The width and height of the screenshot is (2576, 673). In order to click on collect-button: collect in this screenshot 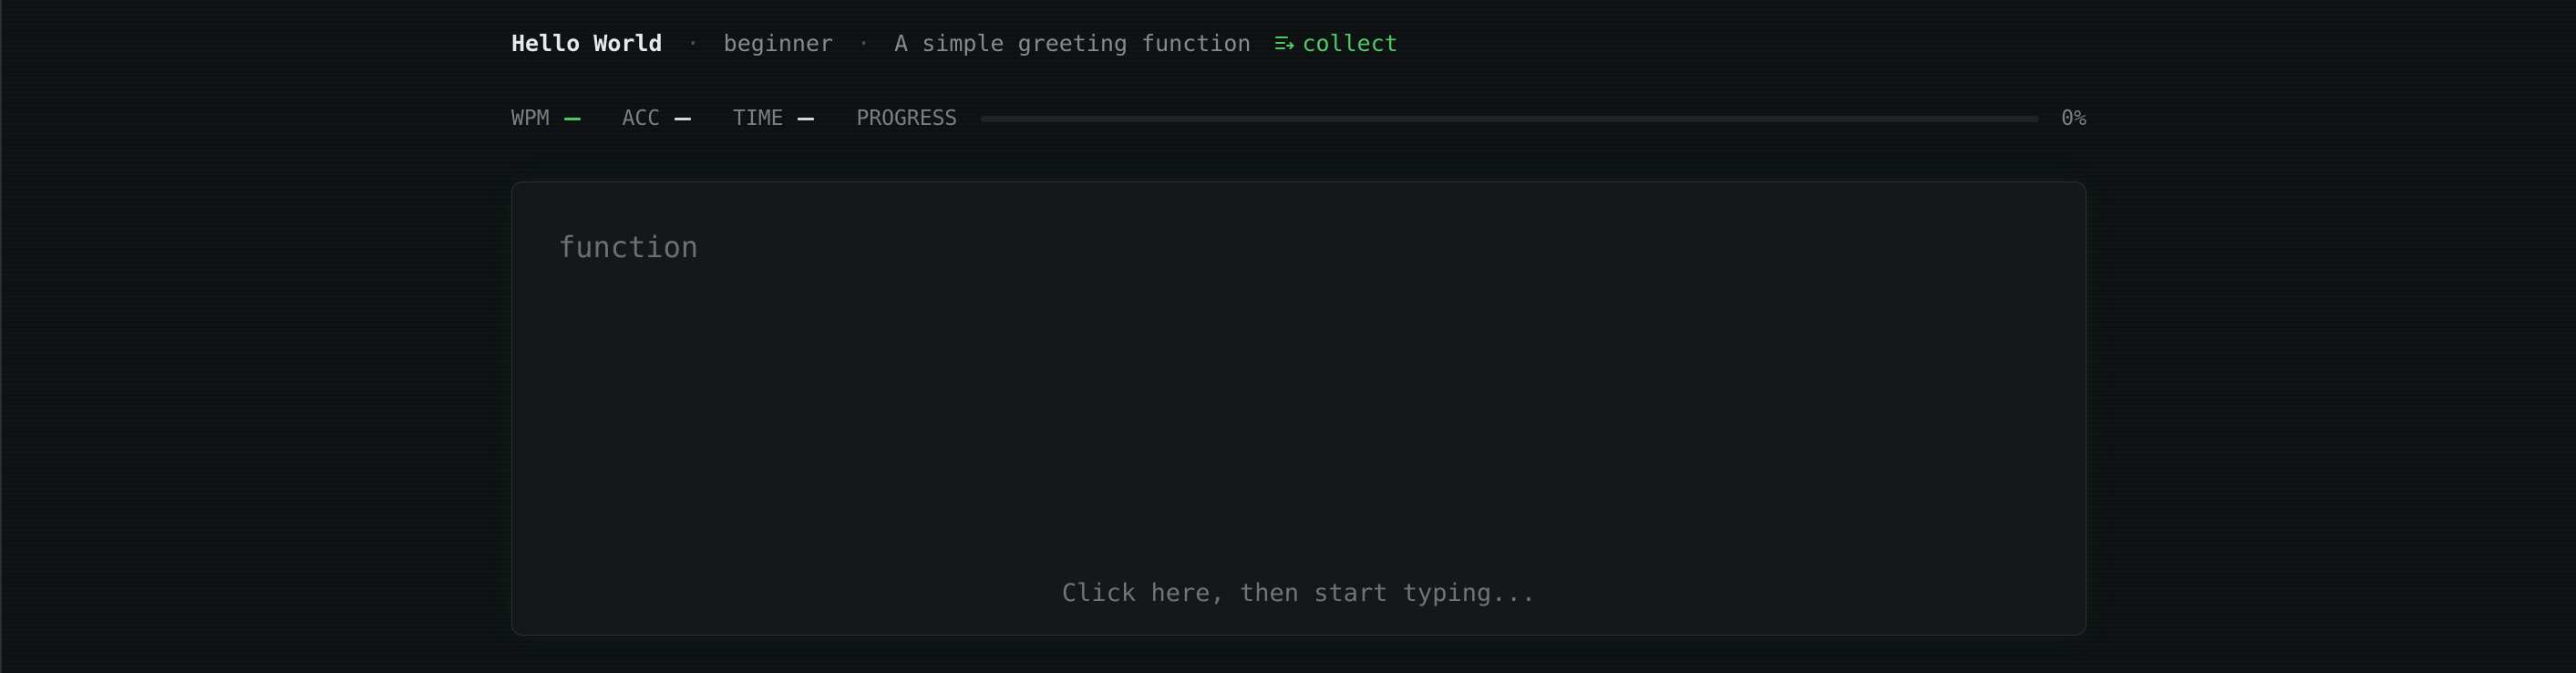, I will do `click(1336, 43)`.